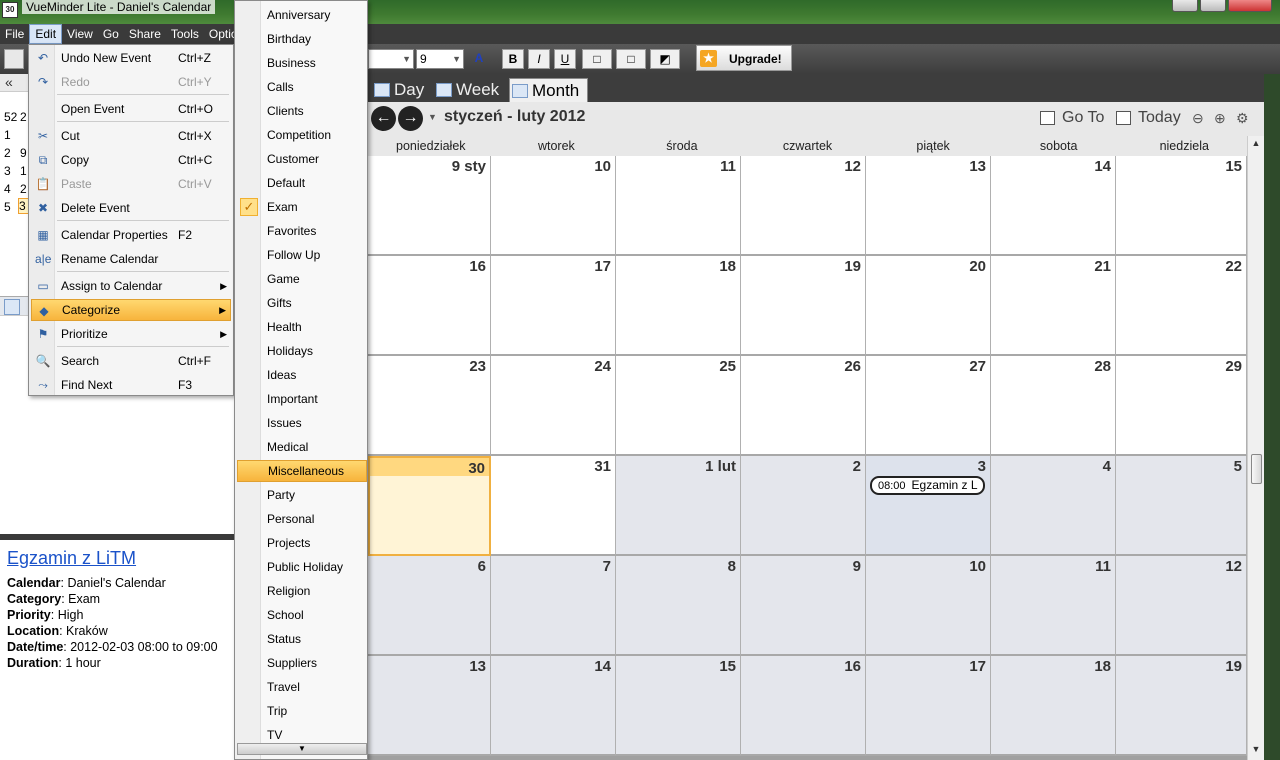  I want to click on category-item-clients: Clients, so click(302, 111).